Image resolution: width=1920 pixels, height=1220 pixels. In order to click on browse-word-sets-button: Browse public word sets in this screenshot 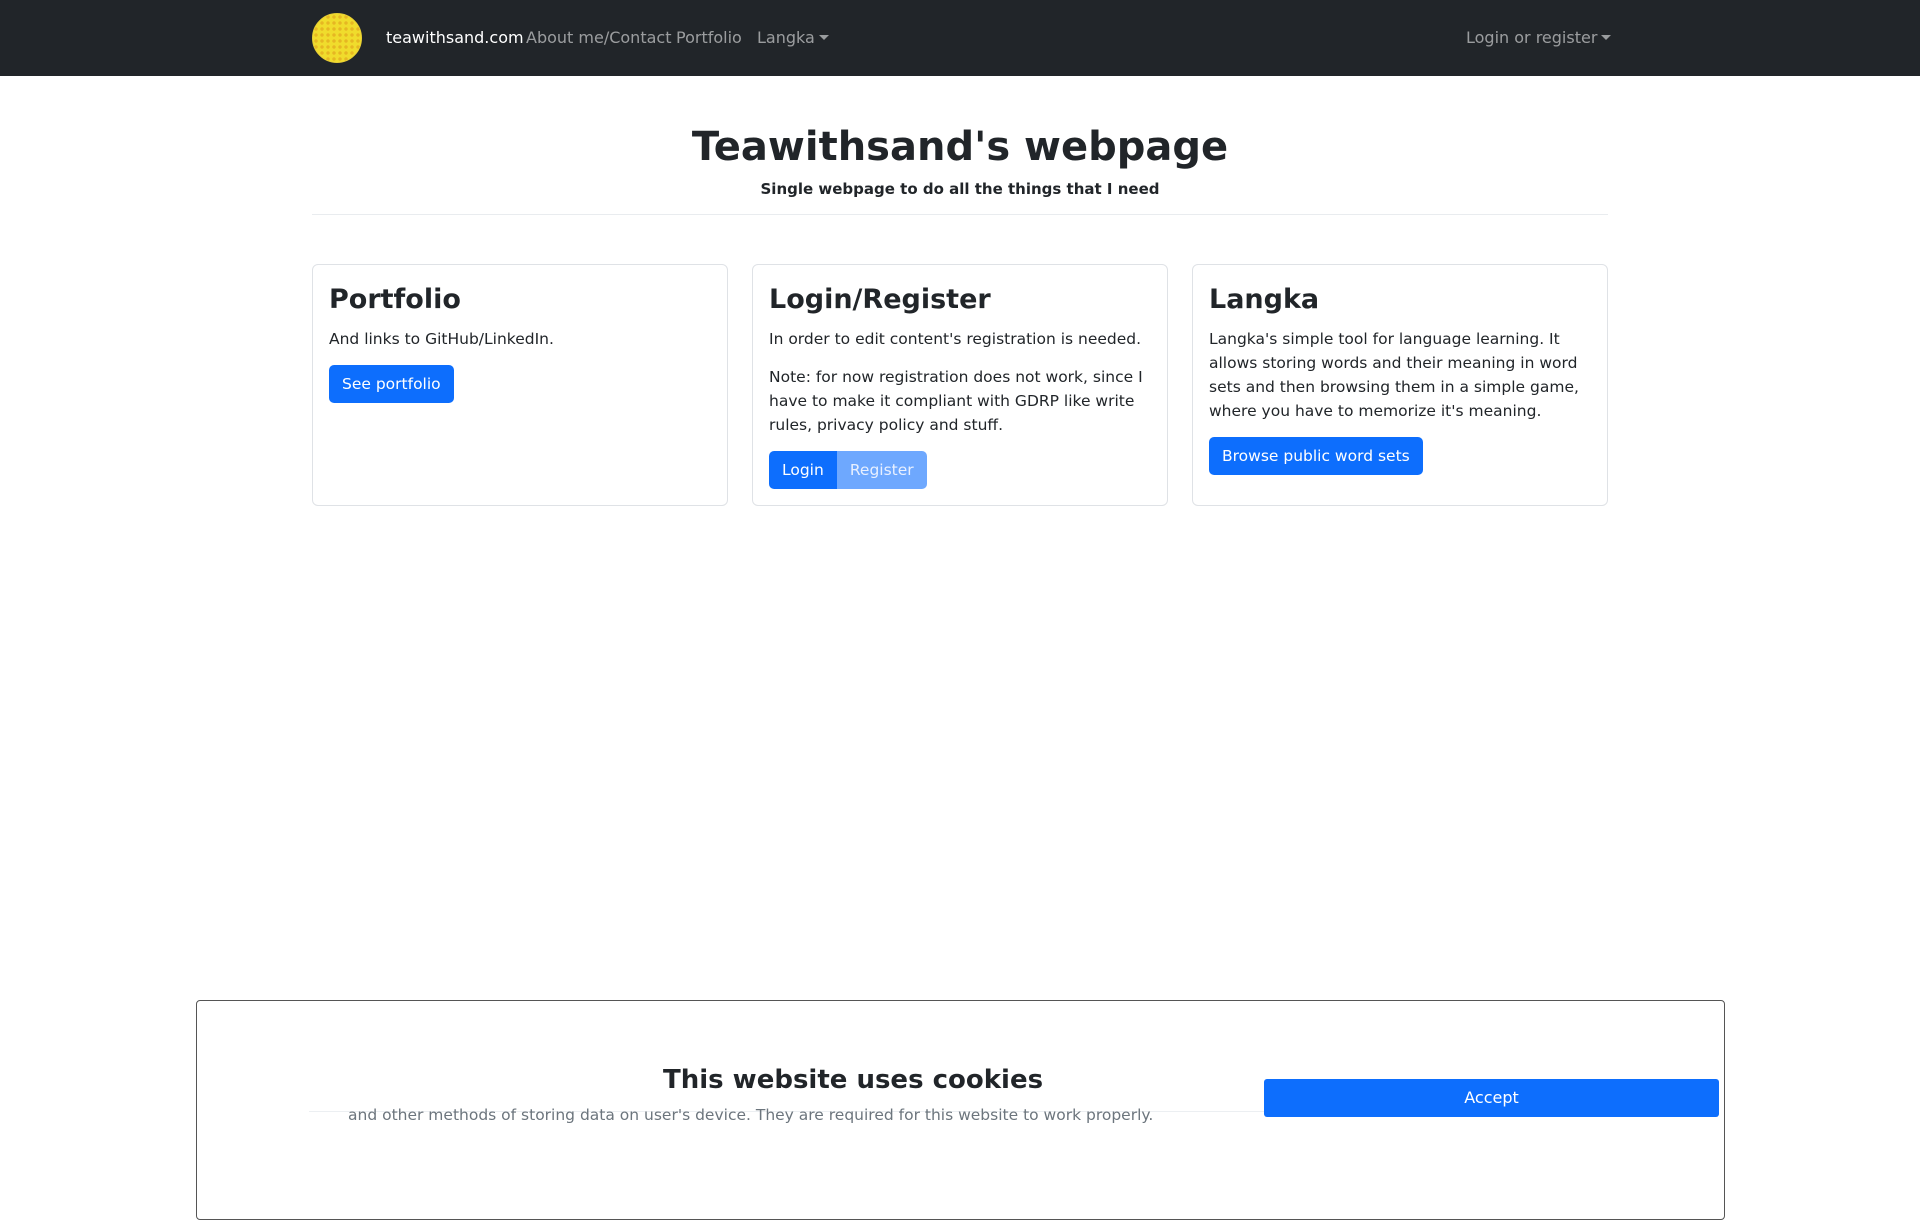, I will do `click(1316, 456)`.